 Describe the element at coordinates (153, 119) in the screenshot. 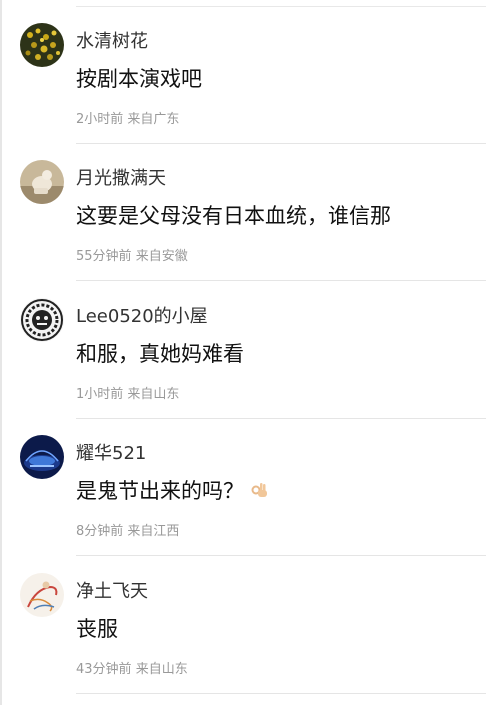

I see `comment-location: 来自广东` at that location.